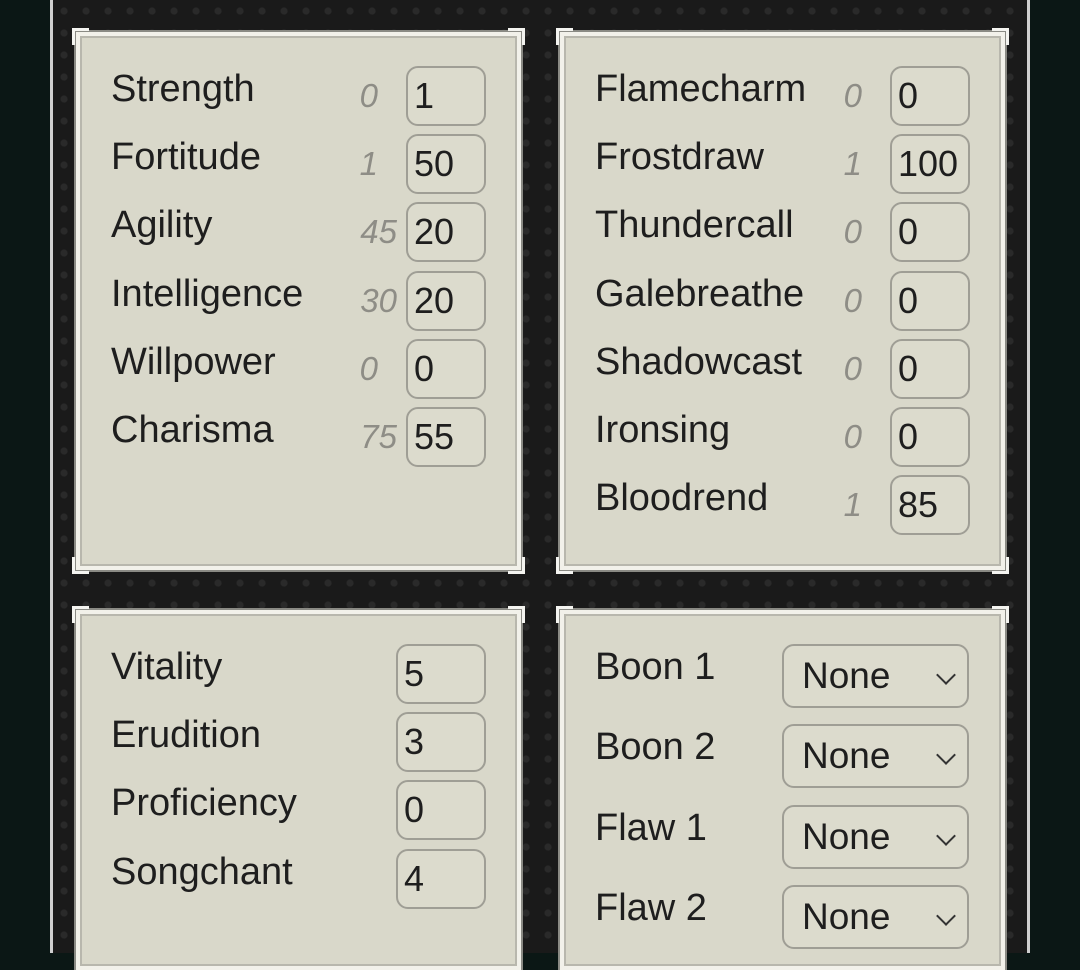 The image size is (1080, 970). Describe the element at coordinates (441, 674) in the screenshot. I see `vitality-input` at that location.